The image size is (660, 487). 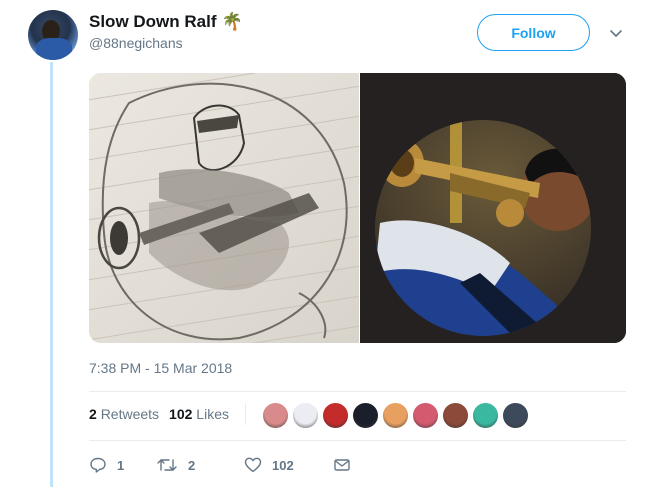 I want to click on reply-count: 1, so click(x=121, y=465).